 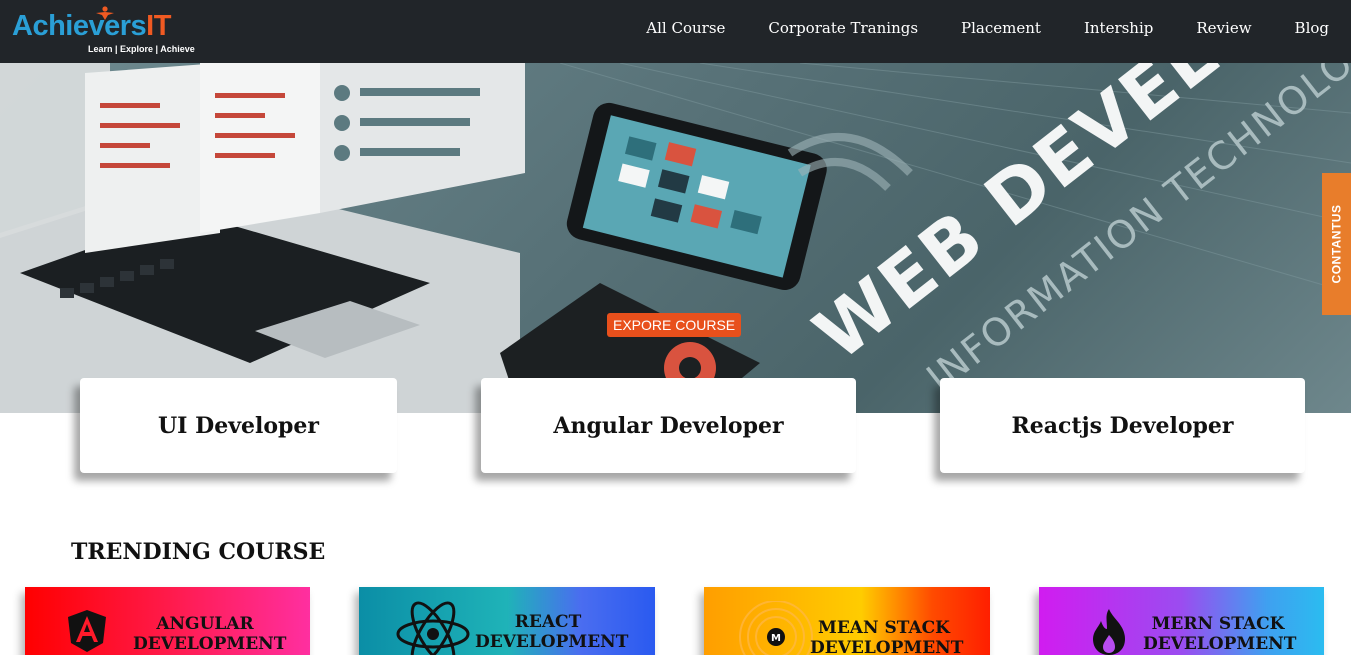 I want to click on trending-course-heading: TRENDING COURSE, so click(x=198, y=552).